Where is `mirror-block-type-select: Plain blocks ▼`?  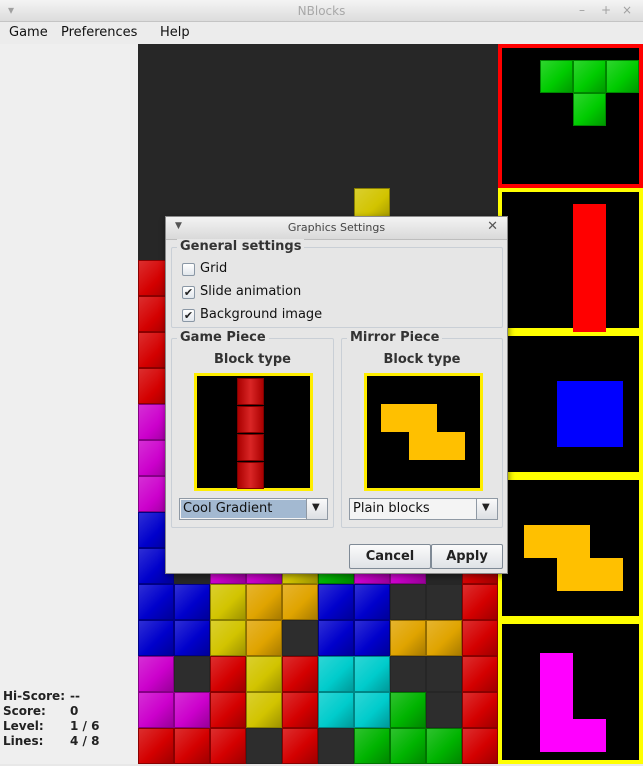 mirror-block-type-select: Plain blocks ▼ is located at coordinates (423, 509).